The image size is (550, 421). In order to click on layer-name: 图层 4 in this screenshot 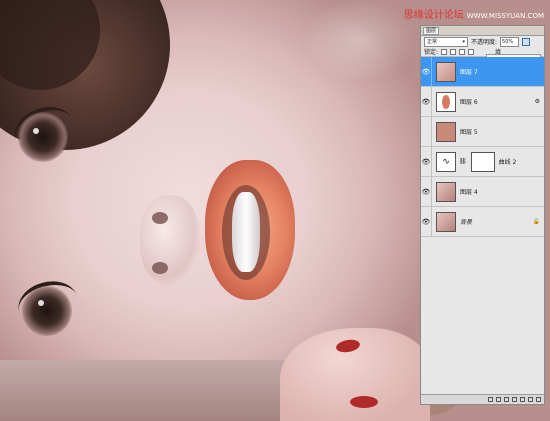, I will do `click(469, 192)`.